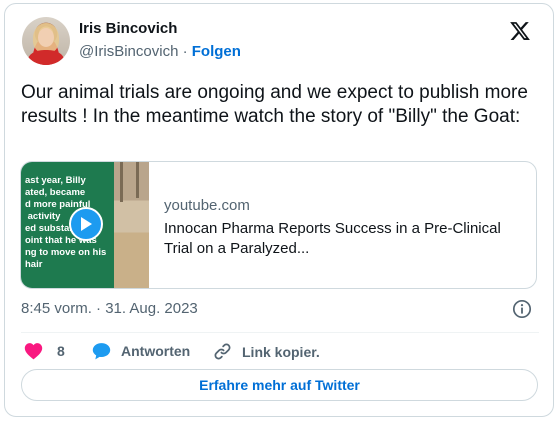 The width and height of the screenshot is (559, 424). I want to click on copy-link-label: Link kopier., so click(281, 351).